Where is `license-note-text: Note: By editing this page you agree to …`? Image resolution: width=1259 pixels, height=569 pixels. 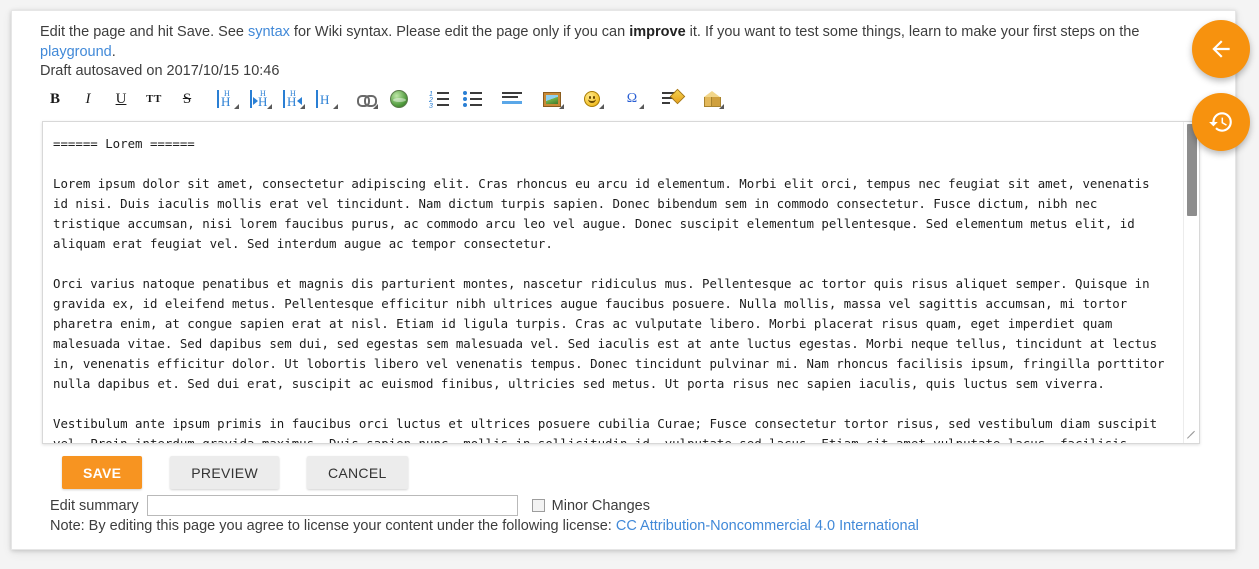
license-note-text: Note: By editing this page you agree to … is located at coordinates (333, 526).